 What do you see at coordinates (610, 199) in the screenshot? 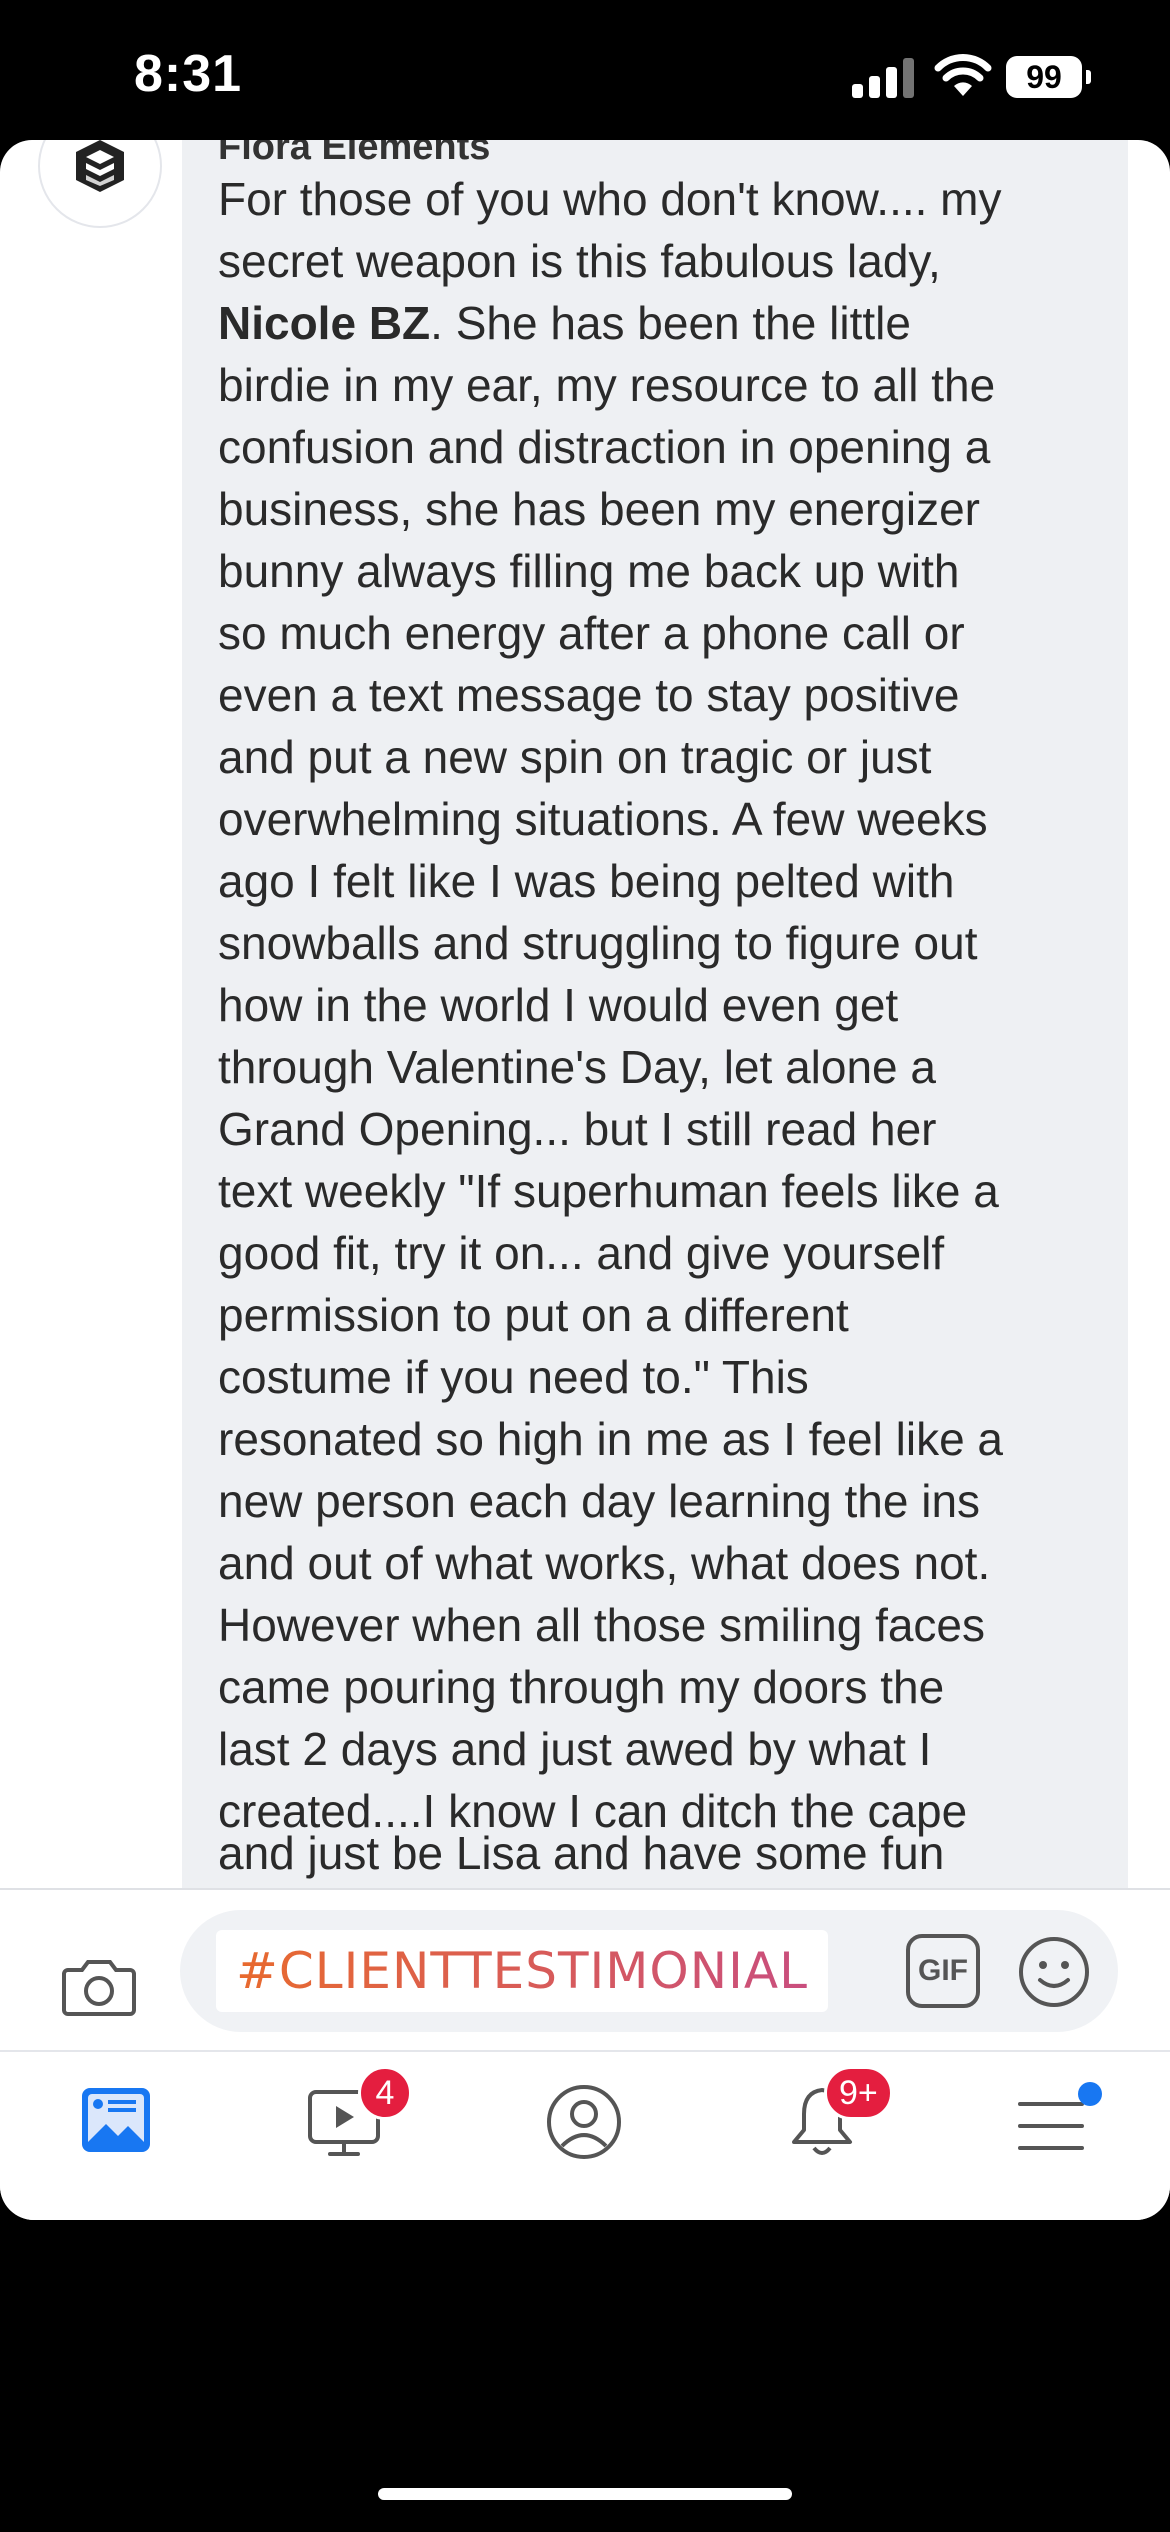
I see `text-line: For those of you who don't know.... my` at bounding box center [610, 199].